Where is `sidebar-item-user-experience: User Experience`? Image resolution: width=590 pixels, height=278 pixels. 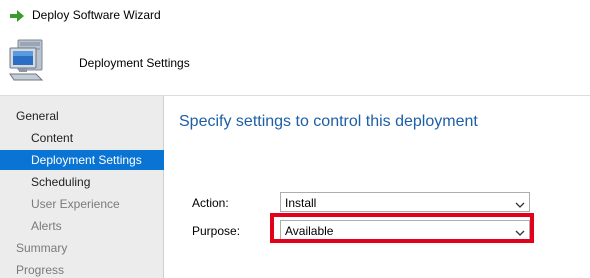 sidebar-item-user-experience: User Experience is located at coordinates (82, 204).